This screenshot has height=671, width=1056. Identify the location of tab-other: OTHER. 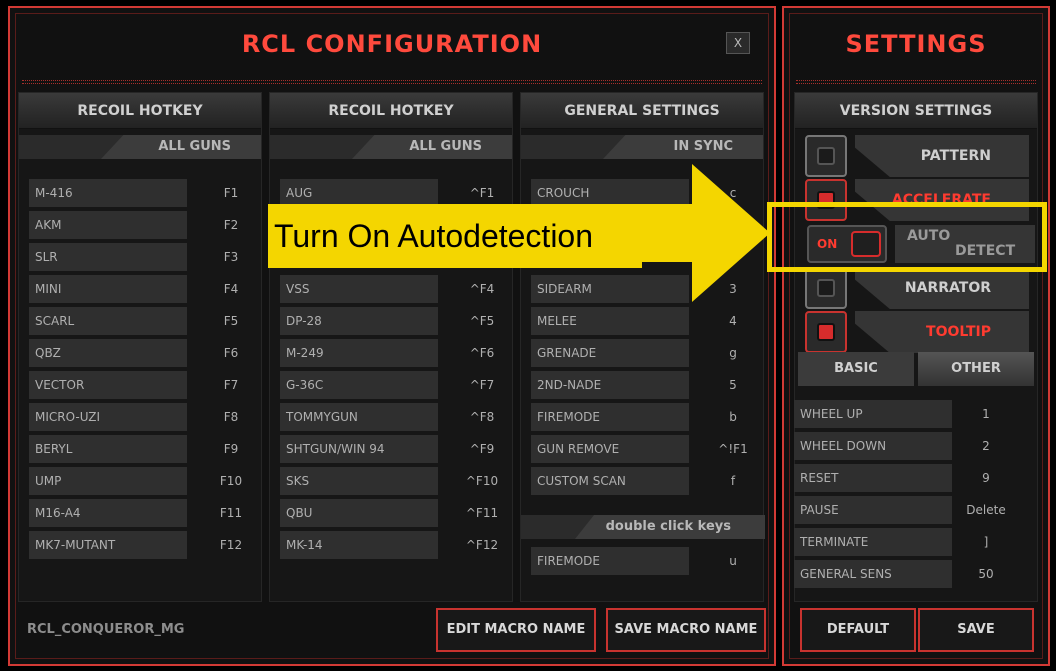
(976, 369).